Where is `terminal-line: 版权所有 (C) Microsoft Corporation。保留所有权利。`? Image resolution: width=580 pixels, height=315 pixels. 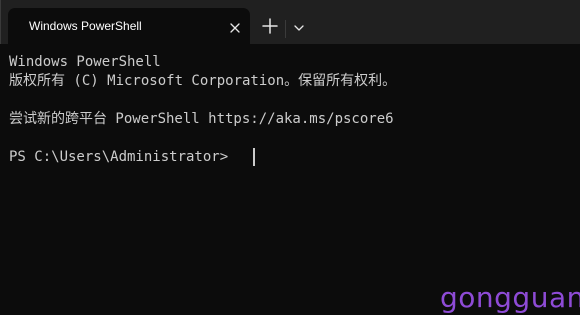
terminal-line: 版权所有 (C) Microsoft Corporation。保留所有权利。 is located at coordinates (203, 81).